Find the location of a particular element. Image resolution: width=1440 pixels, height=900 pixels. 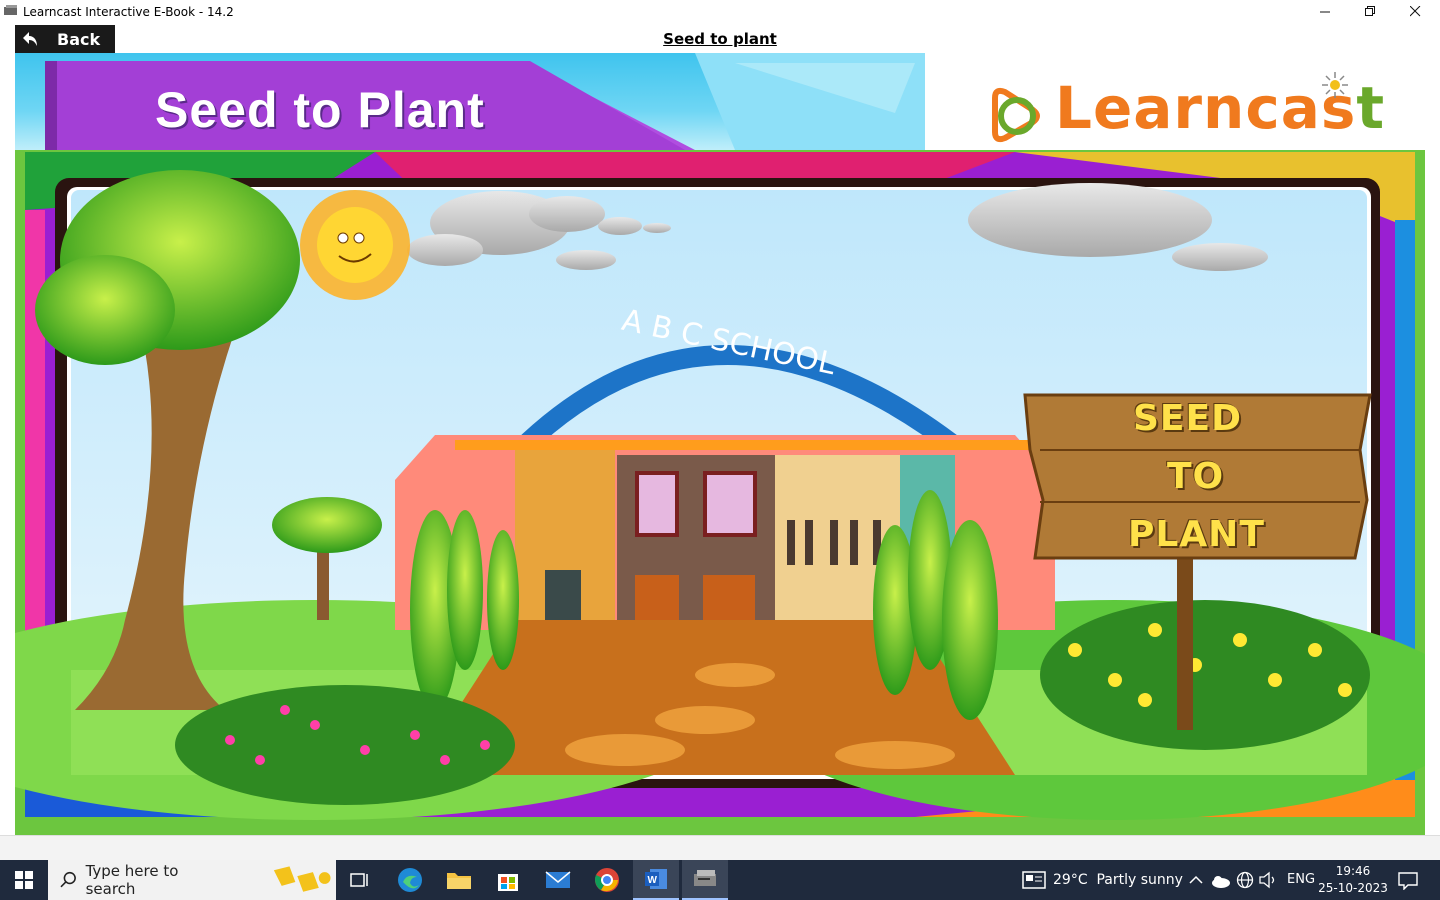

system-clock: 19:46 25-10-2023 is located at coordinates (1353, 880).